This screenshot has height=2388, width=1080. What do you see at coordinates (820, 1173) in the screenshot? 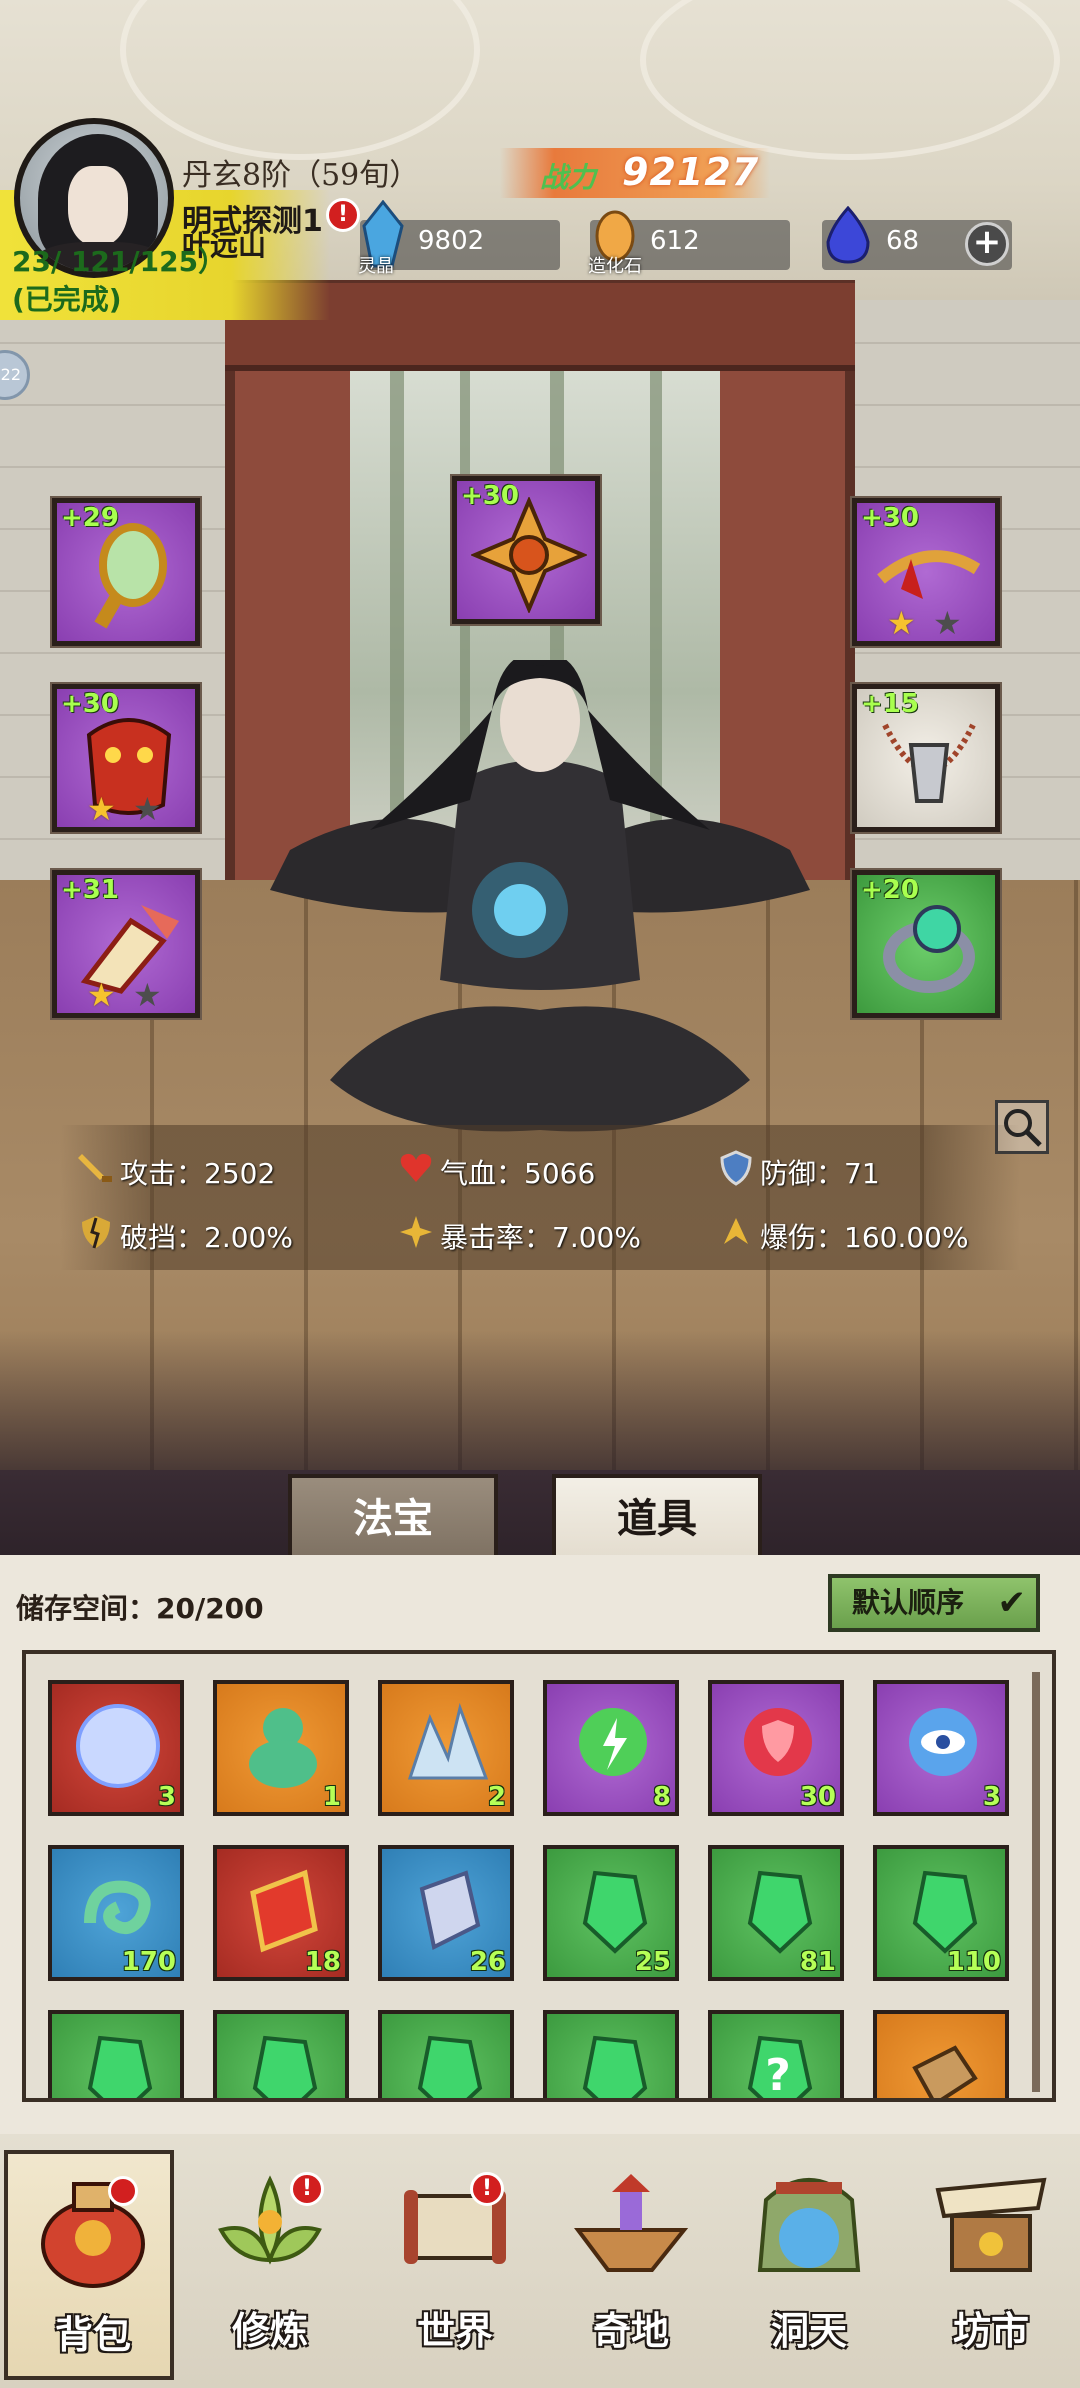
I see `stat-defense: 防御：71` at bounding box center [820, 1173].